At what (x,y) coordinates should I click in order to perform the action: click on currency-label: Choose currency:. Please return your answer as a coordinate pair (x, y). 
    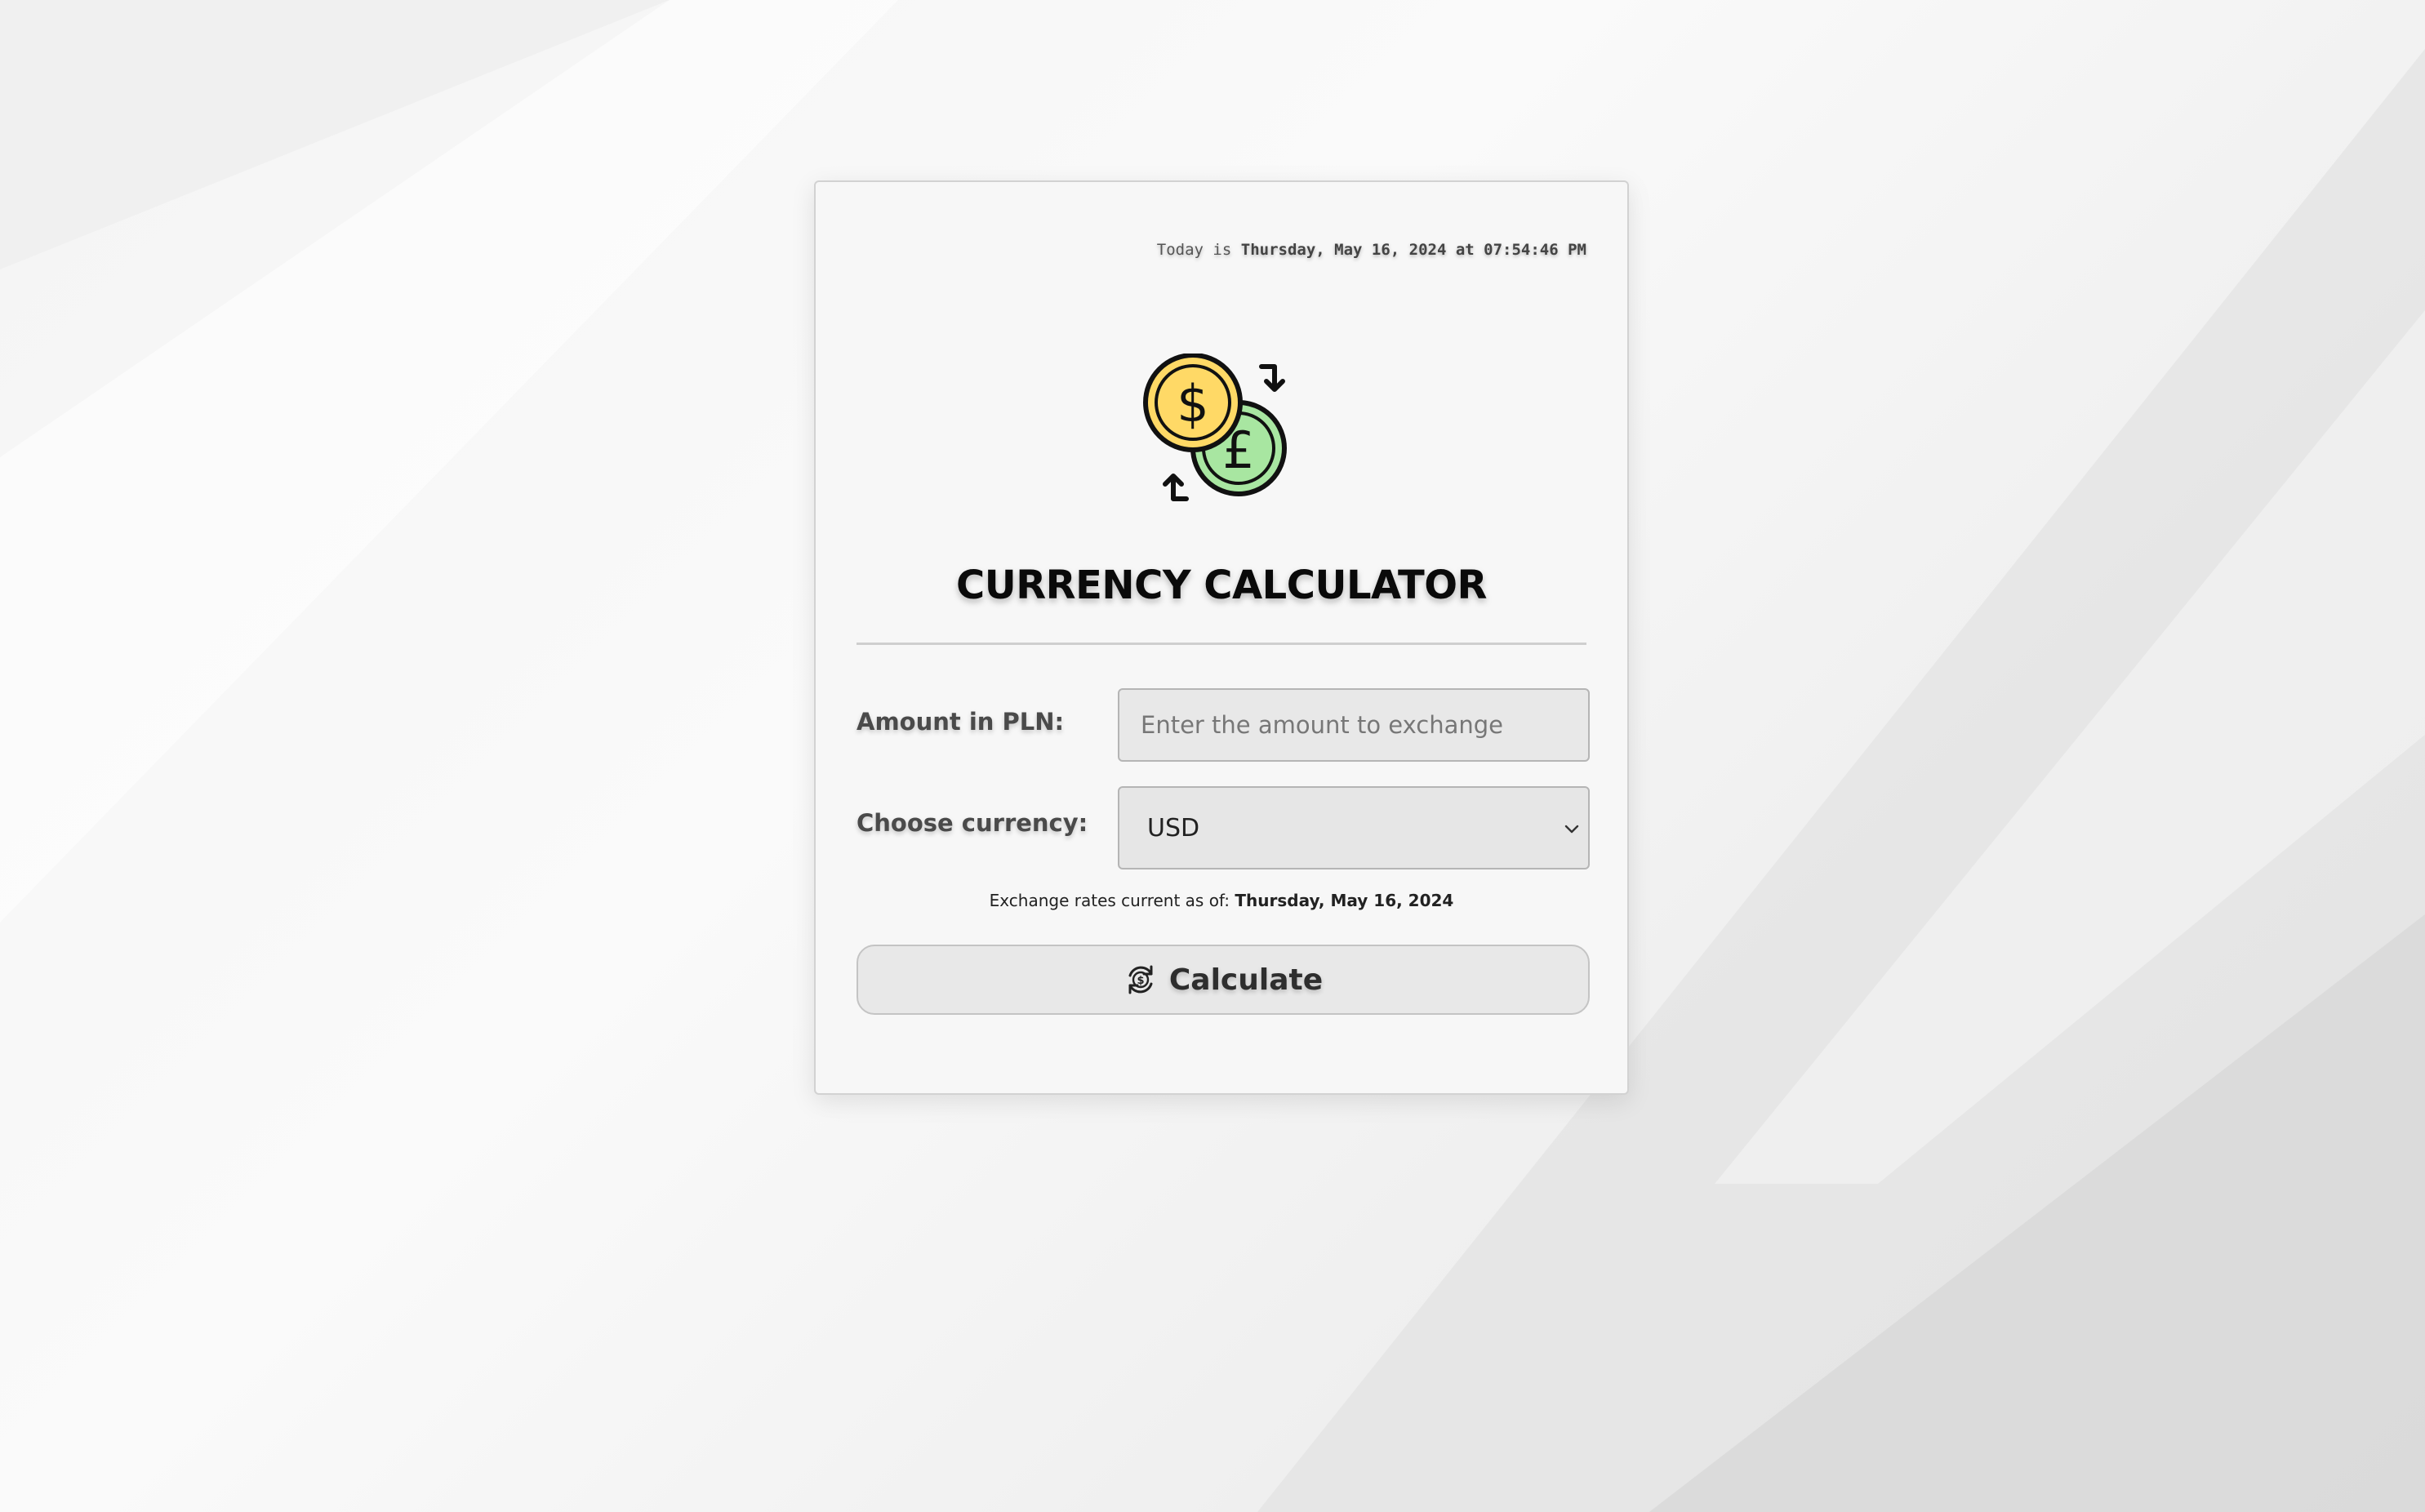
    Looking at the image, I should click on (972, 823).